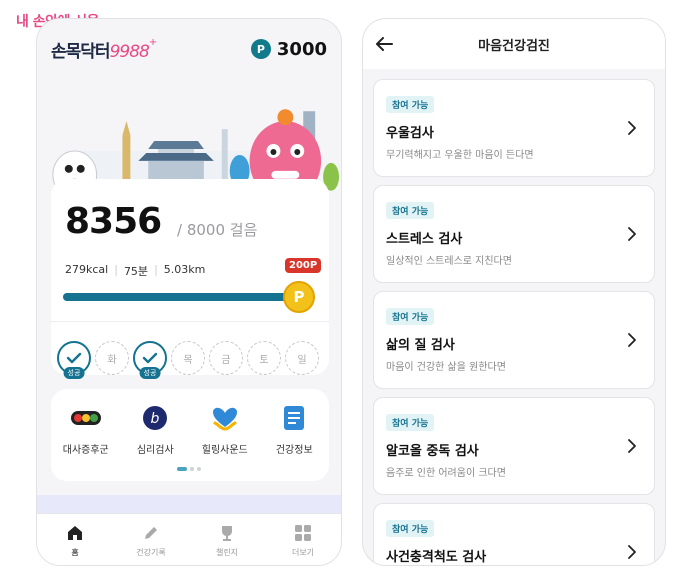 The width and height of the screenshot is (684, 588). I want to click on menu-label: 건강정보, so click(294, 450).